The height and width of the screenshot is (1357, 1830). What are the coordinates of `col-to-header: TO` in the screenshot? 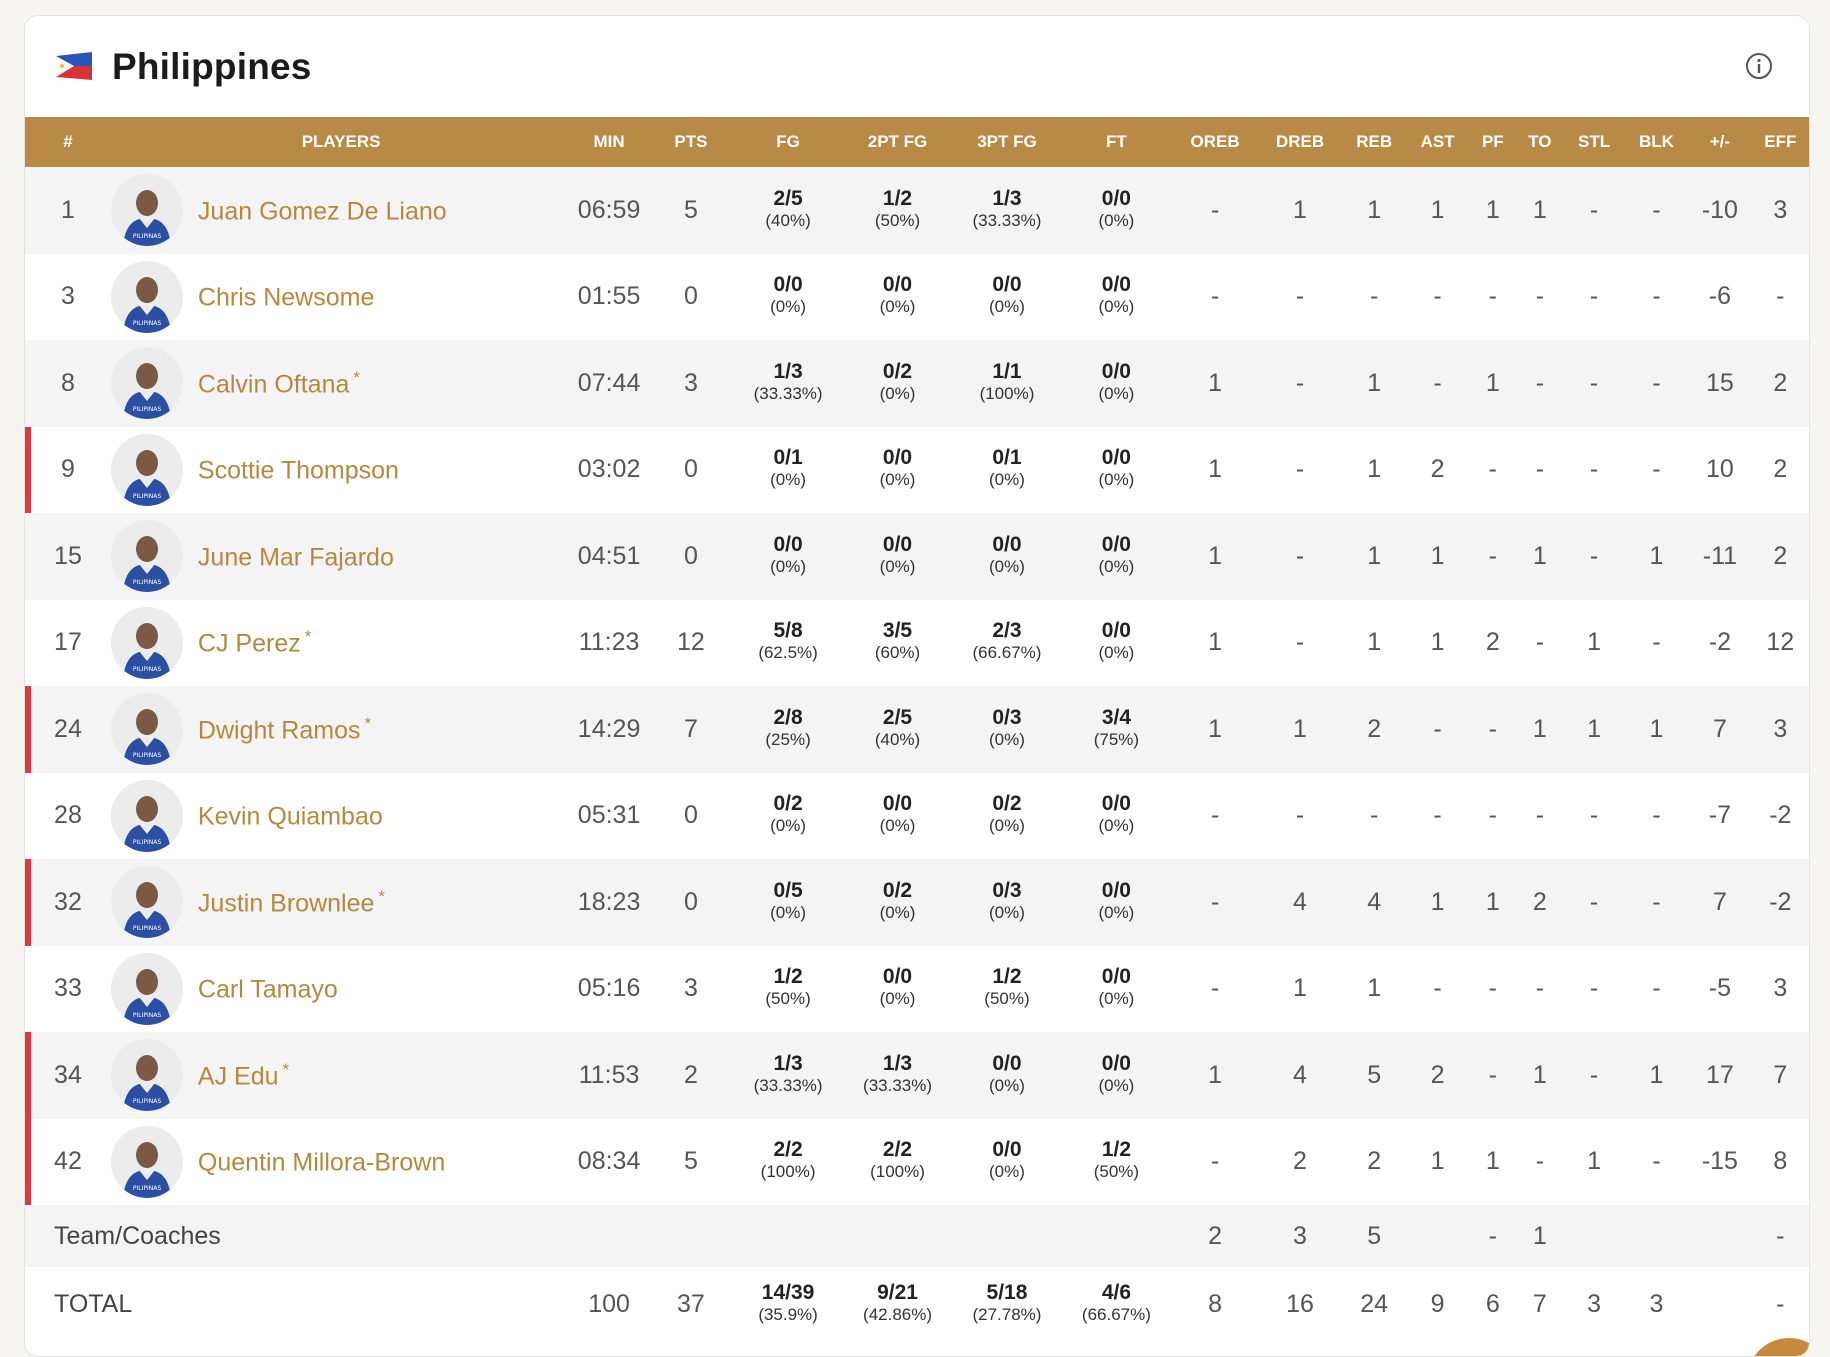 It's located at (1539, 142).